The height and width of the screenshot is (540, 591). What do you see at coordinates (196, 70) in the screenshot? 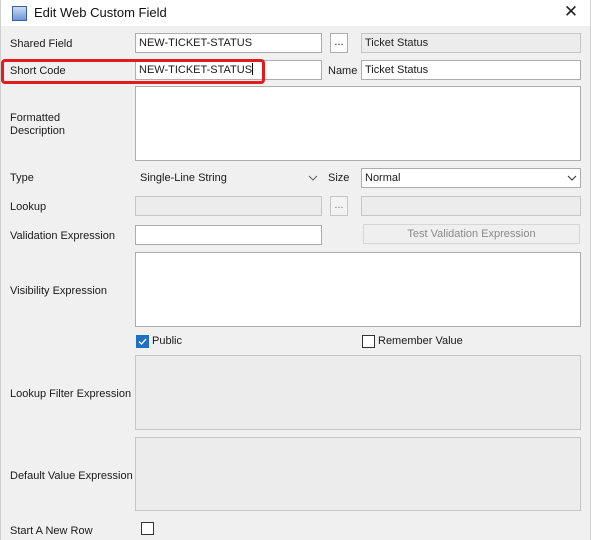
I see `short-code-value: NEW-TICKET-STATUS` at bounding box center [196, 70].